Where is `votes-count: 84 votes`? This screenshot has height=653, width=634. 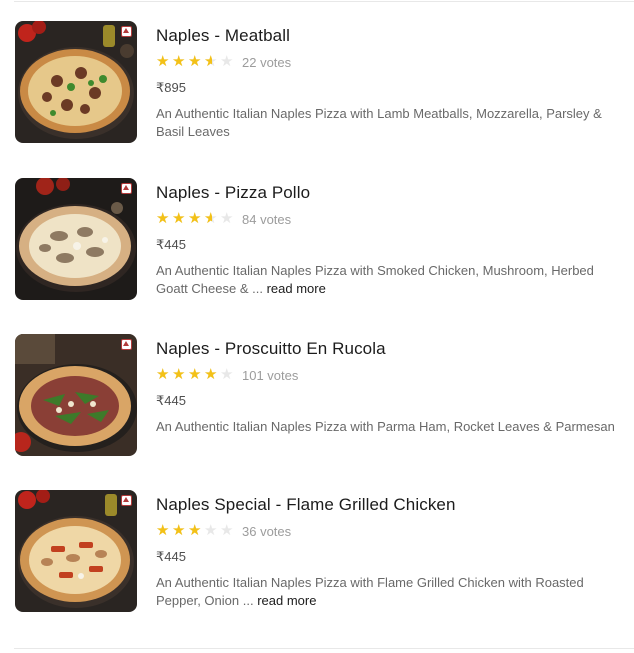
votes-count: 84 votes is located at coordinates (267, 219).